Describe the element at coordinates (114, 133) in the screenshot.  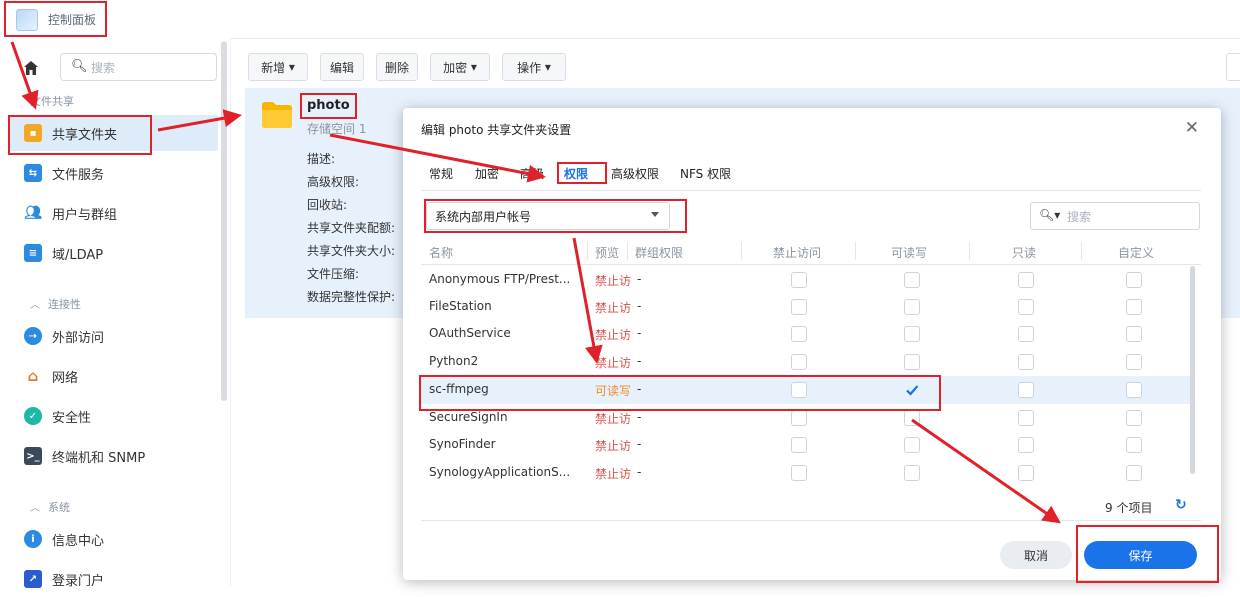
I see `sidebar-item-shared-folder: ▪ 共享文件夹` at that location.